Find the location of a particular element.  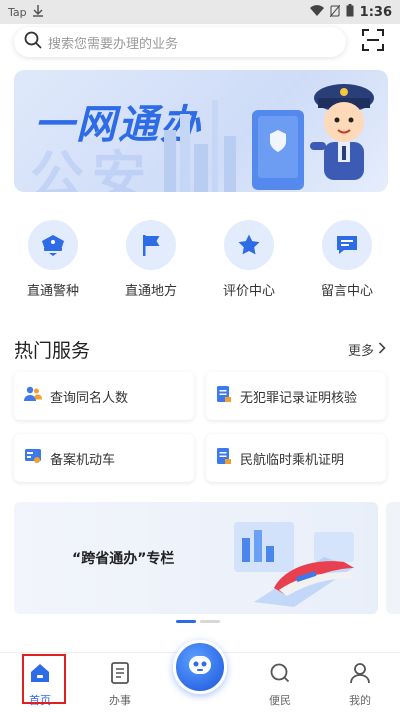

quick-action-label: 直通地方 is located at coordinates (150, 291).